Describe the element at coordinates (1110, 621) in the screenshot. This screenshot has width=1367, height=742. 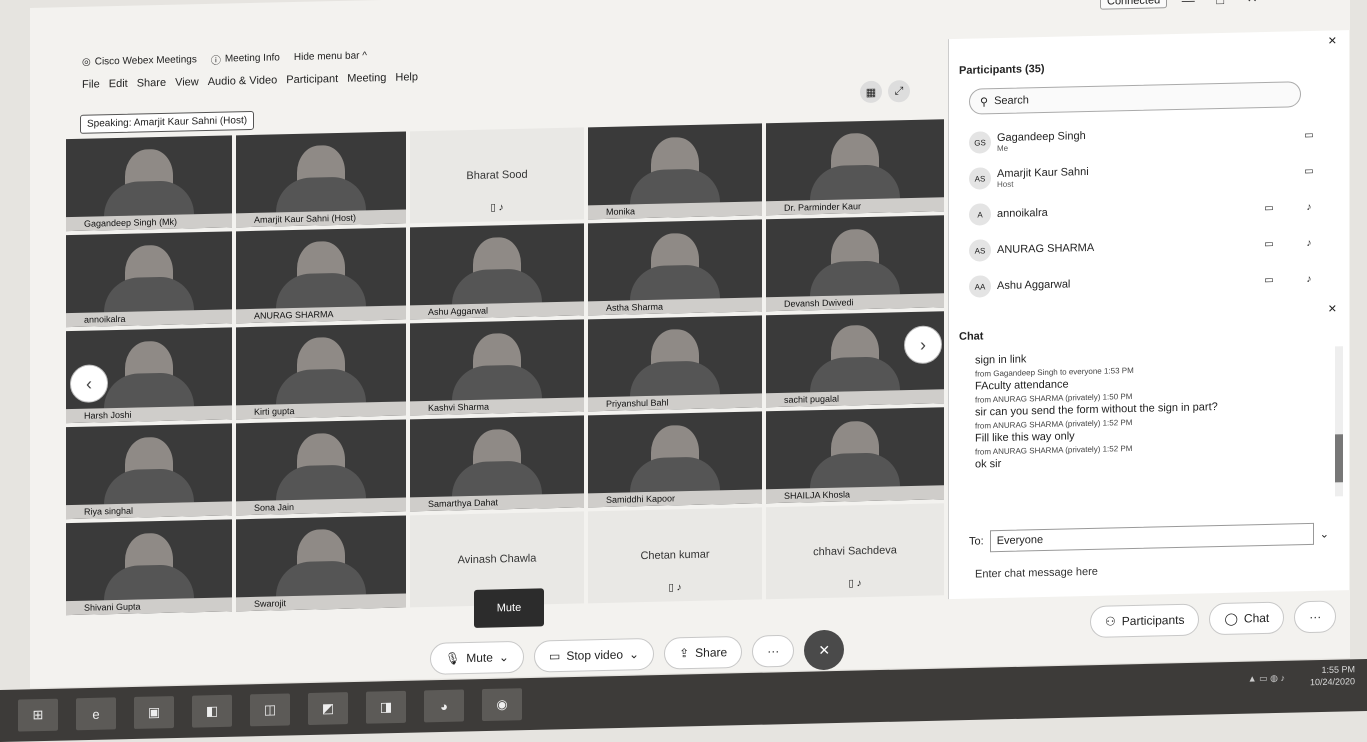
I see `person-icon: ⚇` at that location.